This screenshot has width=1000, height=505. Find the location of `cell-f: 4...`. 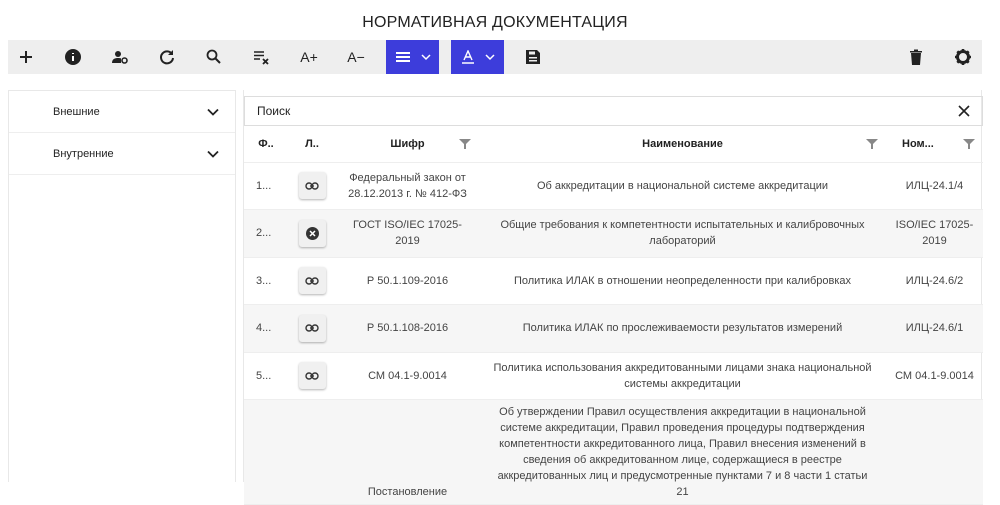

cell-f: 4... is located at coordinates (266, 328).